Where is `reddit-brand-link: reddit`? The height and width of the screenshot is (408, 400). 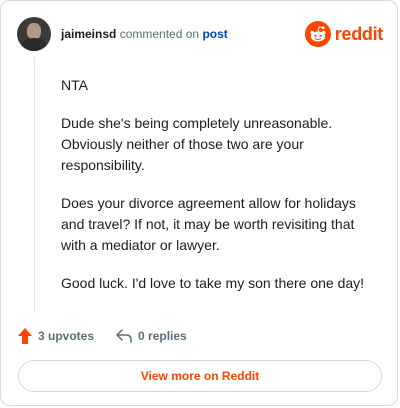 reddit-brand-link: reddit is located at coordinates (344, 34).